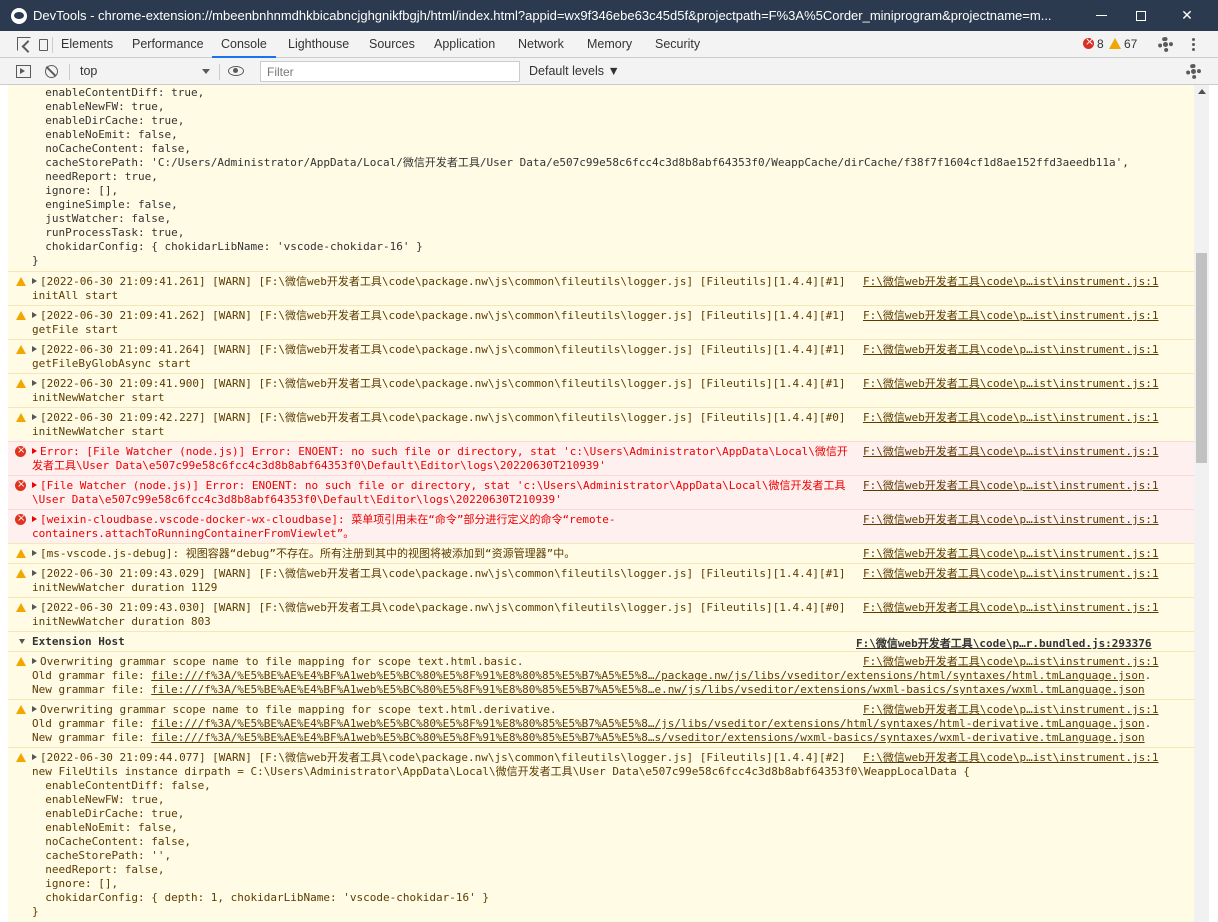 The image size is (1218, 922). I want to click on right-background-strip, so click(1213, 503).